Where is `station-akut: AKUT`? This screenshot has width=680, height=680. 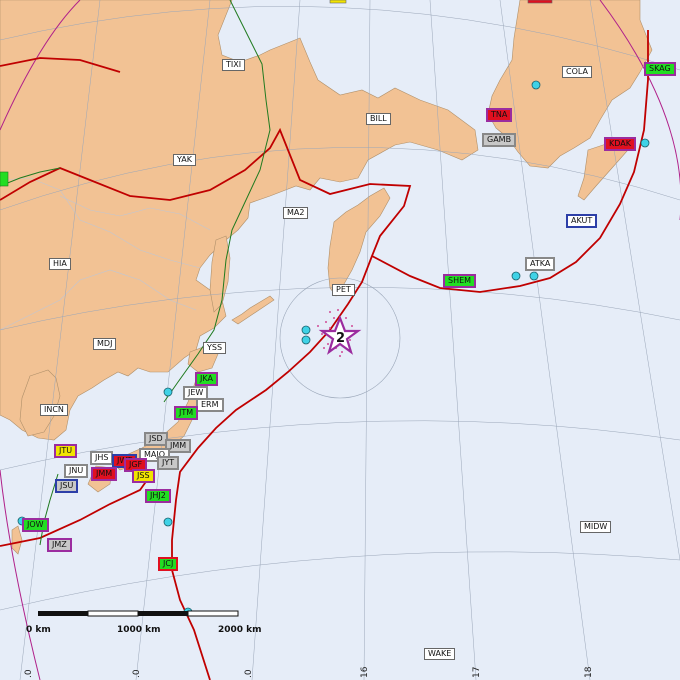 station-akut: AKUT is located at coordinates (582, 221).